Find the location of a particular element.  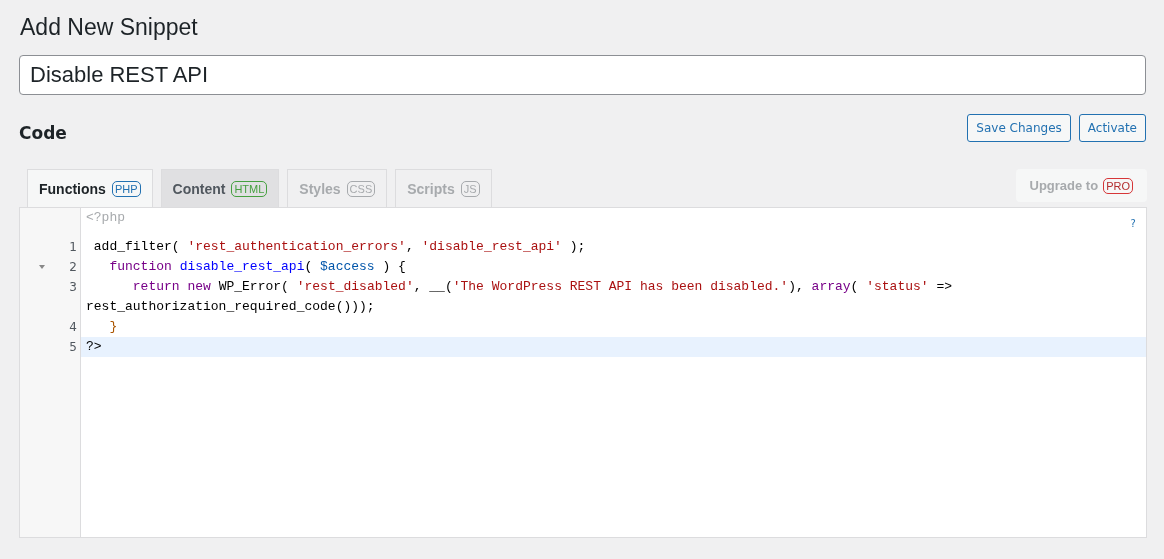

code-line: return new WP_Error( 'rest_disabled', __('The WordPress REST API has been disabled.'), array( 'status' => rest_authorization_required_code())); is located at coordinates (520, 296).